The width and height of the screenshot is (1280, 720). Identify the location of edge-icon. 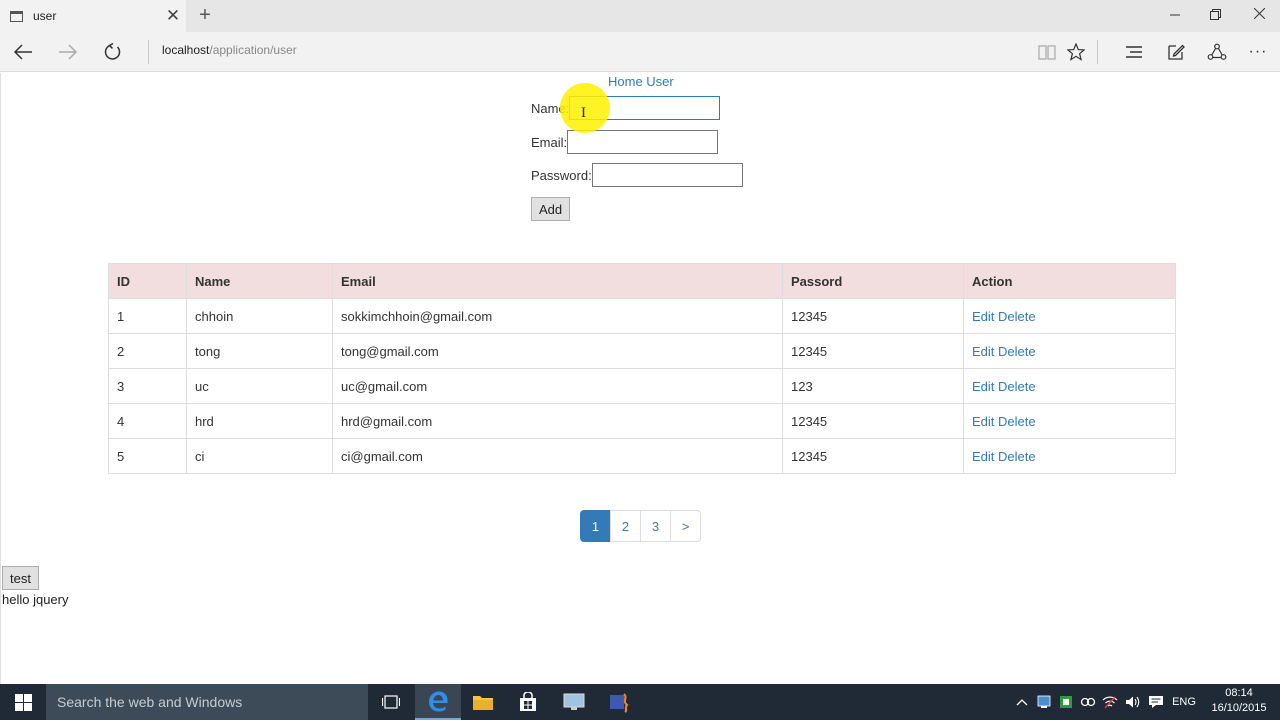
(438, 701).